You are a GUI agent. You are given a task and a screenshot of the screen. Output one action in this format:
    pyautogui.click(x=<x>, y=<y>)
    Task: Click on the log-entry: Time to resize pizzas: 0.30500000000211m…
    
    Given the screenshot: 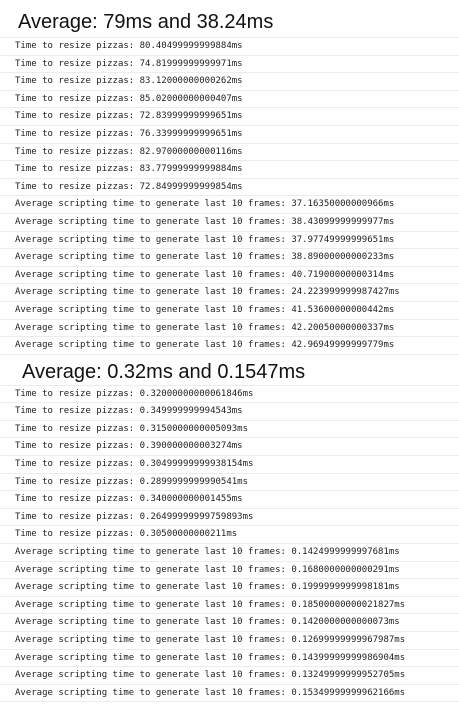 What is the action you would take?
    pyautogui.click(x=229, y=535)
    